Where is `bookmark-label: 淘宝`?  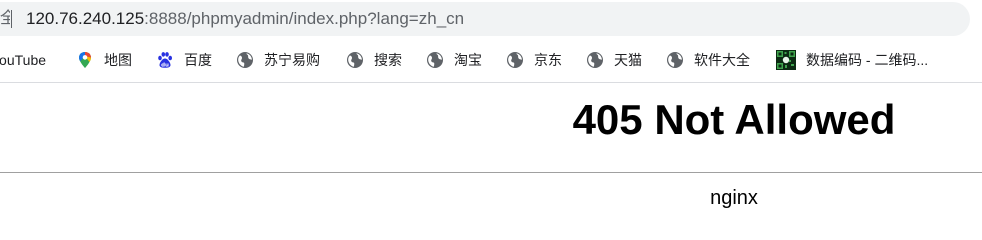
bookmark-label: 淘宝 is located at coordinates (468, 60).